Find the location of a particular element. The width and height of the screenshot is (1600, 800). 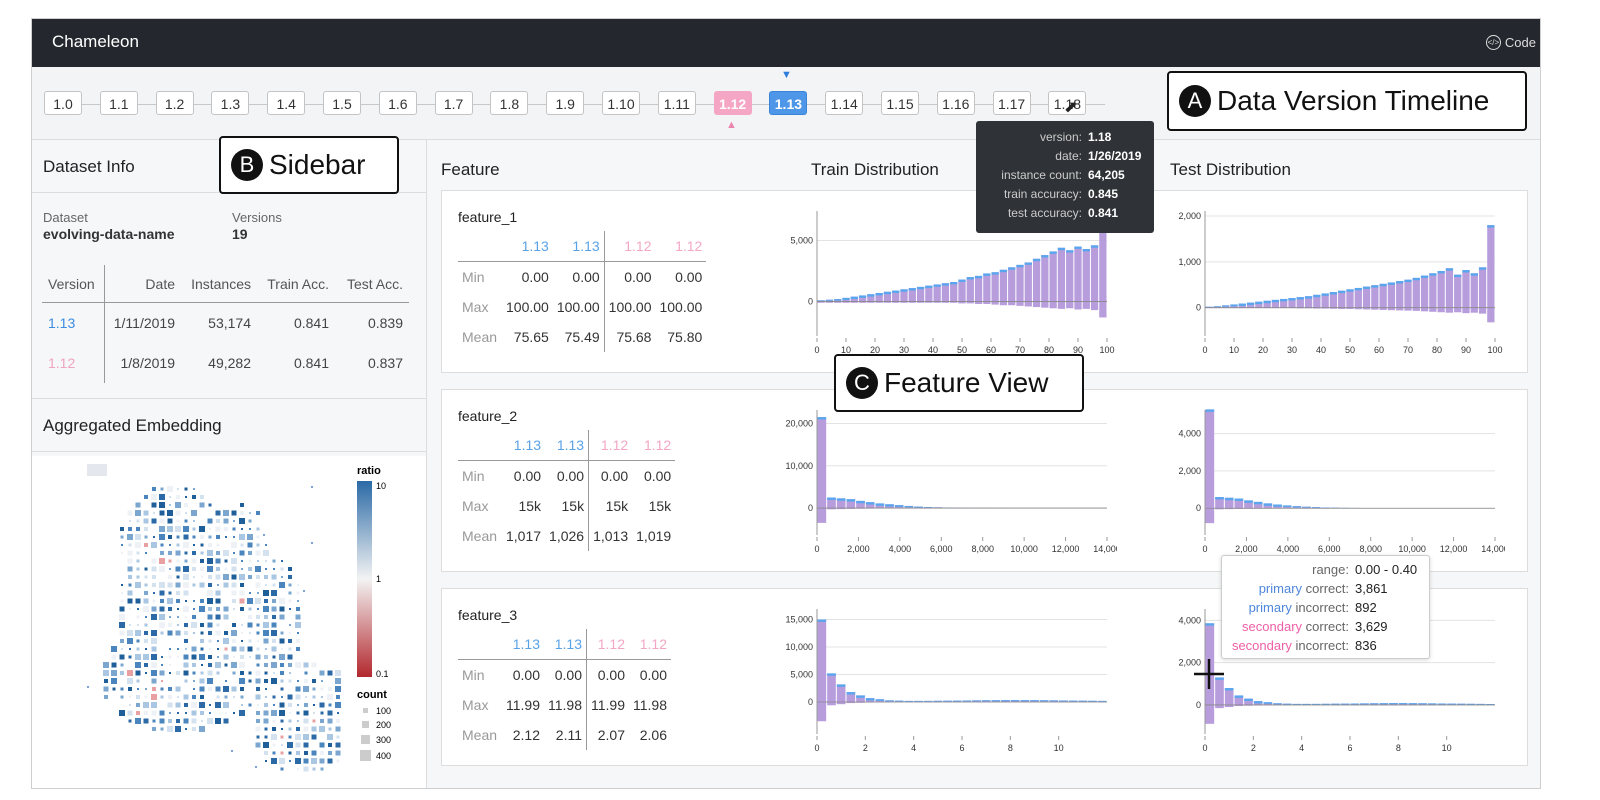

version-button-1.17: 1.17 is located at coordinates (1011, 103).